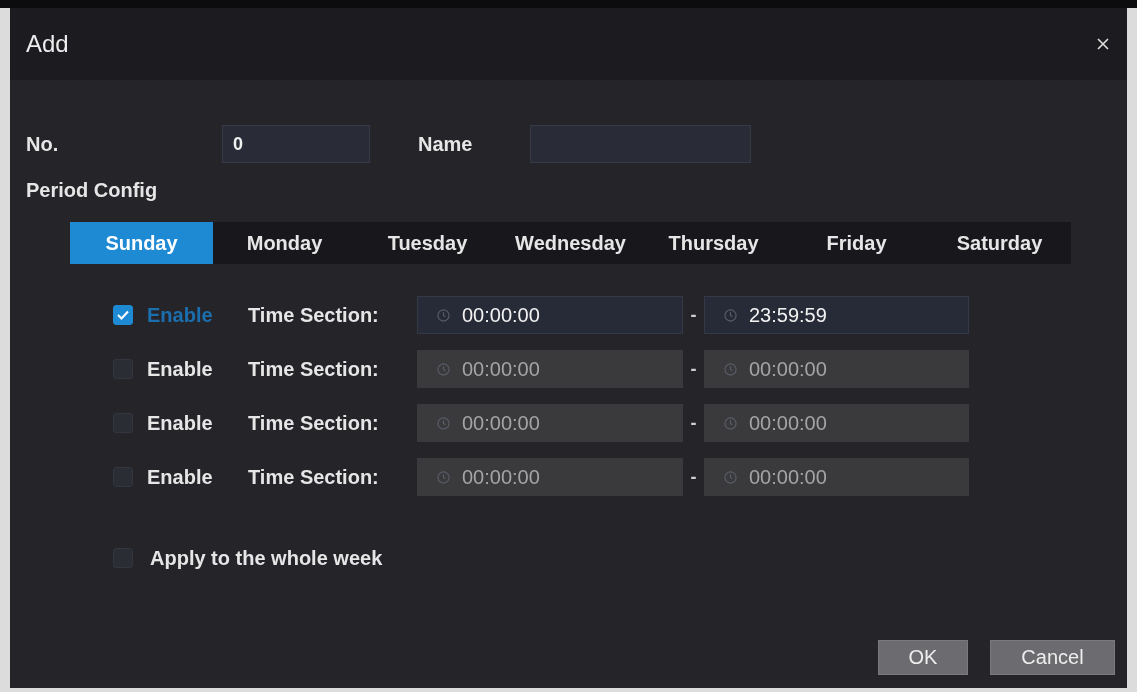  Describe the element at coordinates (923, 657) in the screenshot. I see `dialog-button: OK` at that location.